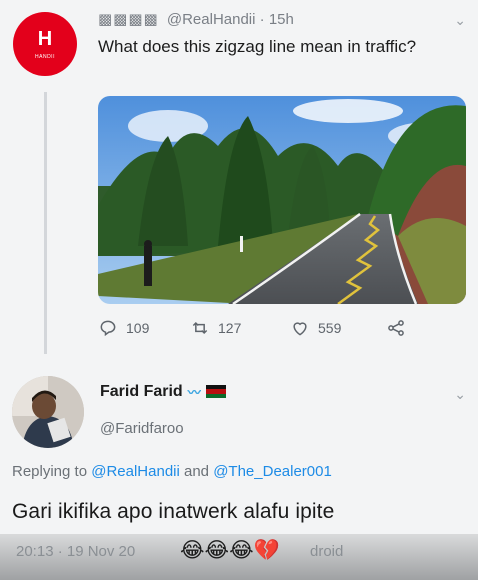  What do you see at coordinates (135, 471) in the screenshot?
I see `mention-link: @RealHandii` at bounding box center [135, 471].